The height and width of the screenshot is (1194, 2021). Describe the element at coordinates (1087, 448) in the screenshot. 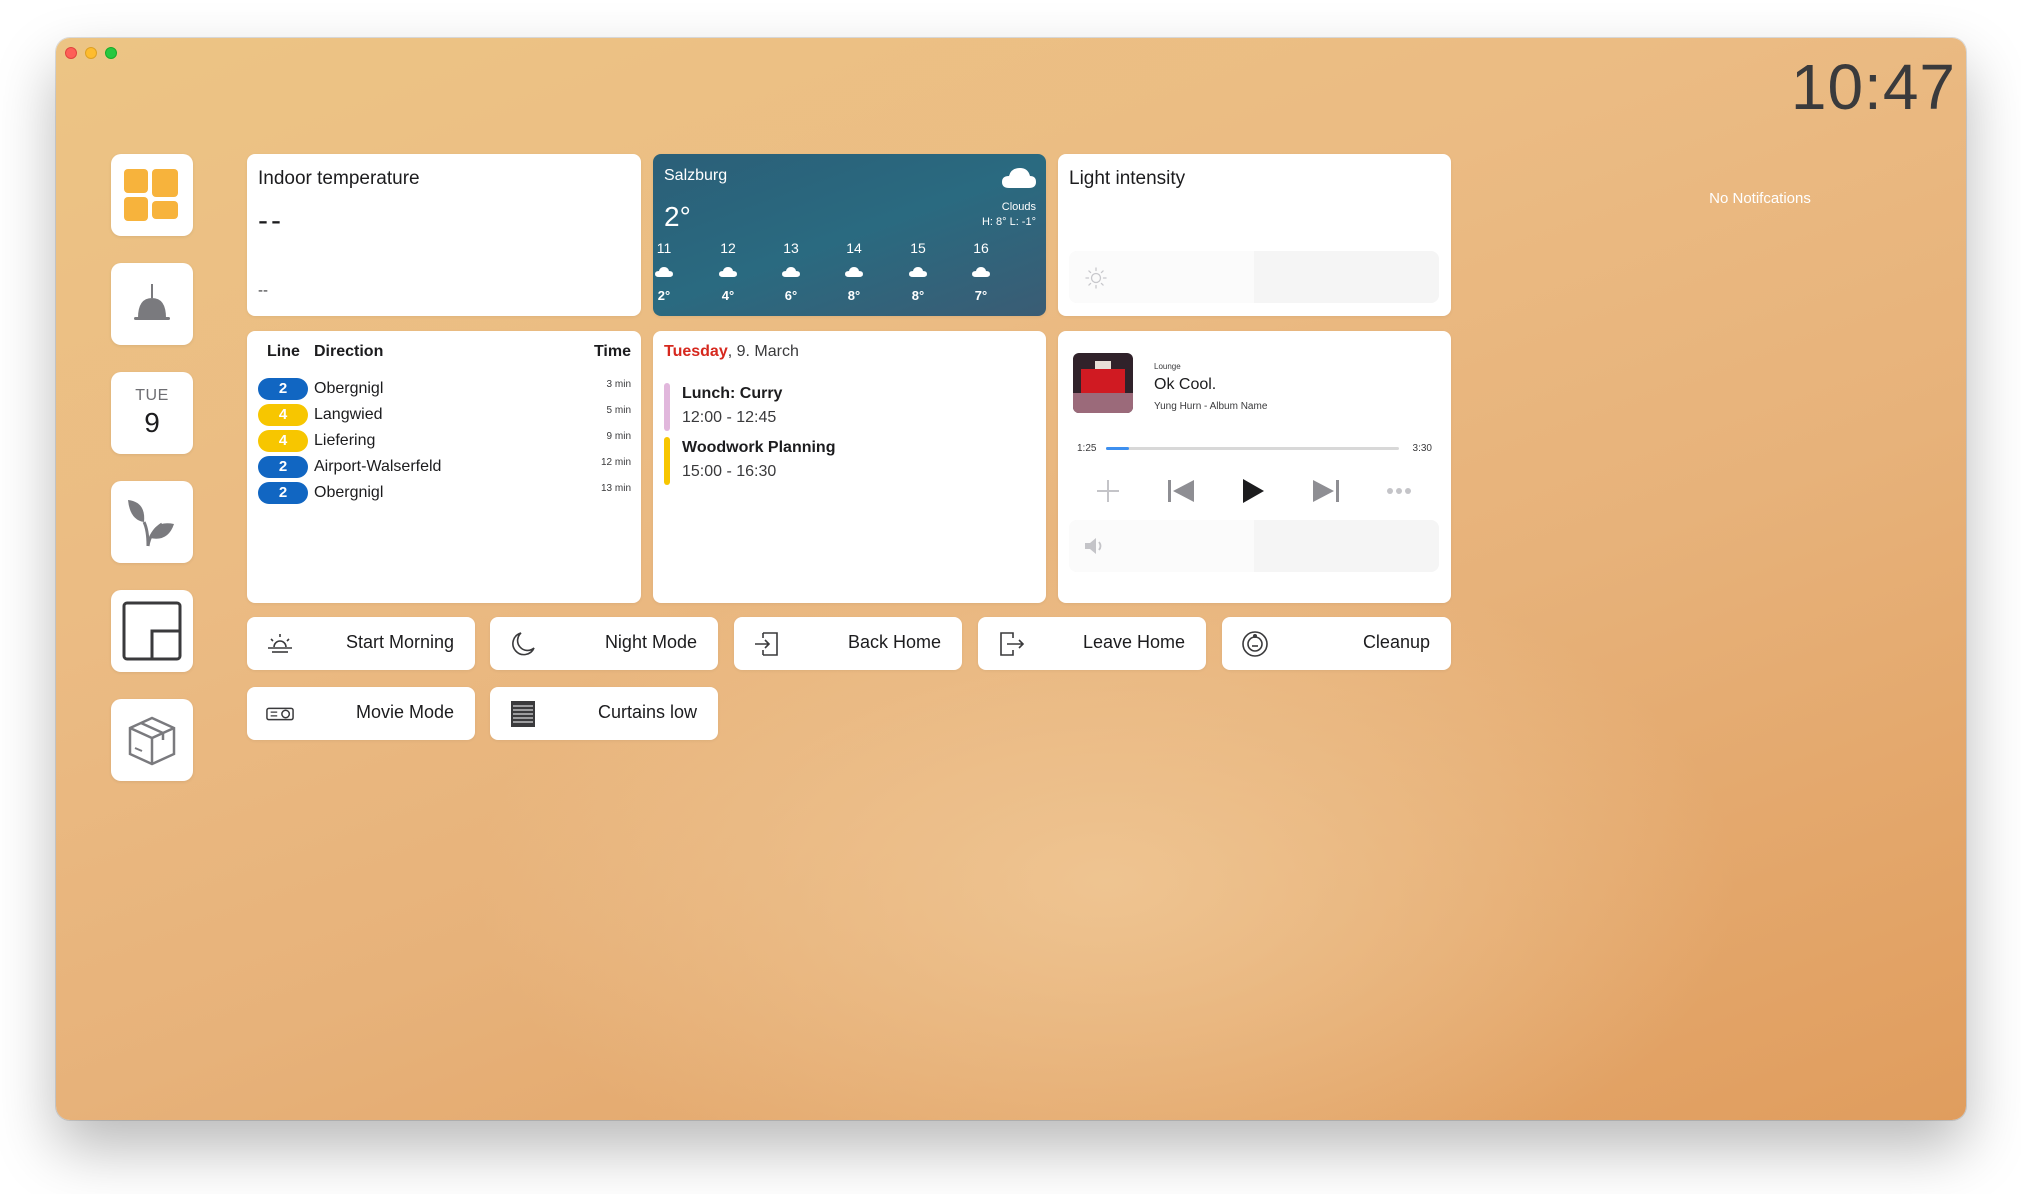

I see `track-current-time: 1:25` at that location.